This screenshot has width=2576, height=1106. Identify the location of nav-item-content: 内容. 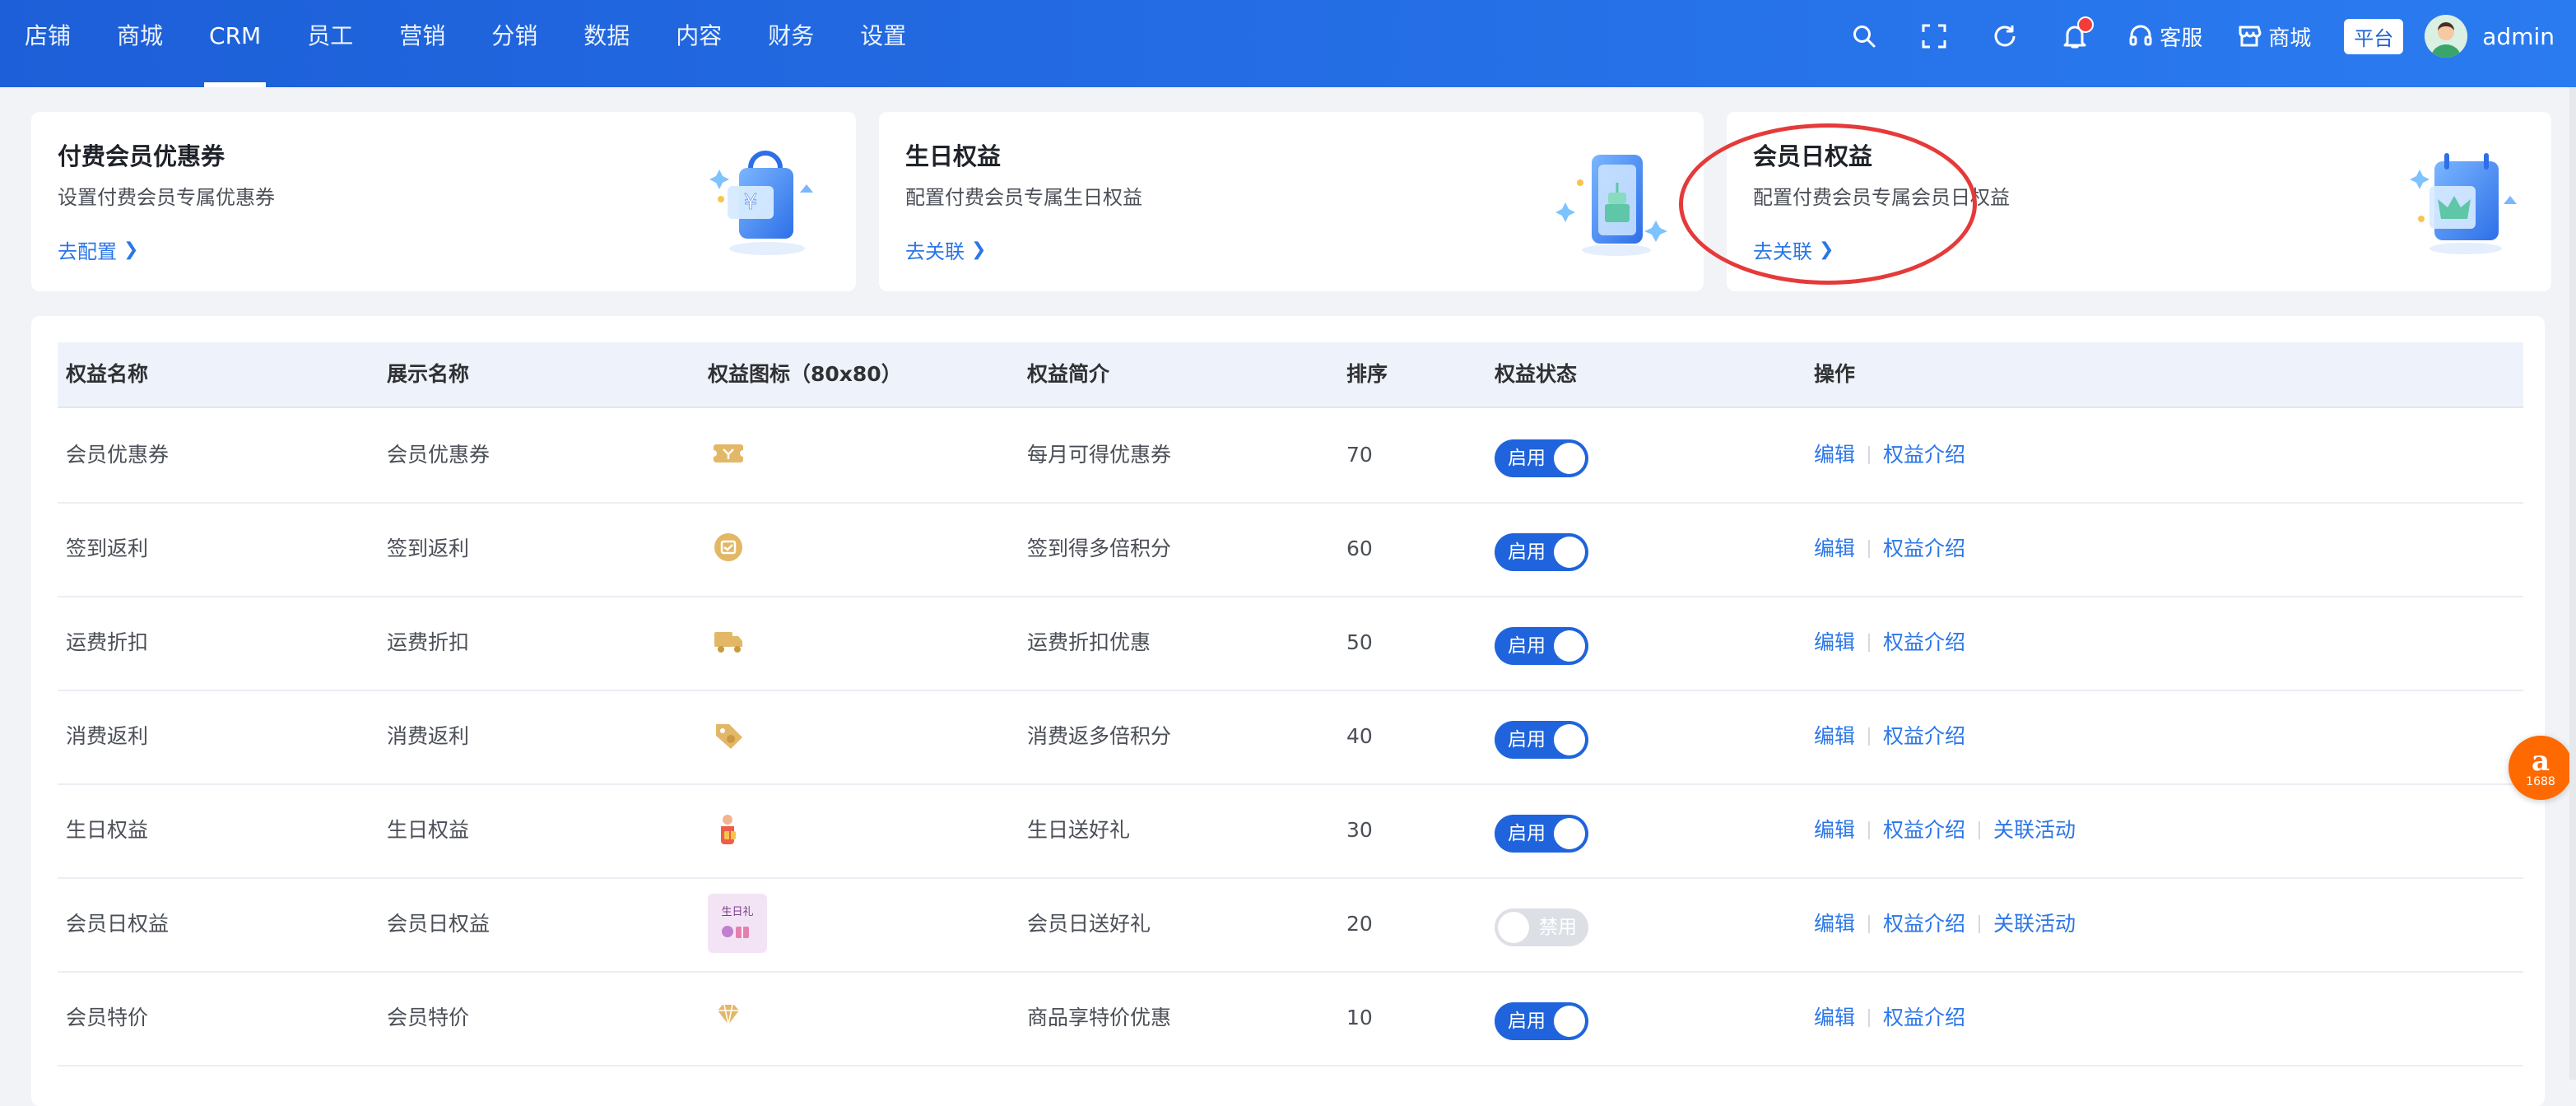
(699, 43).